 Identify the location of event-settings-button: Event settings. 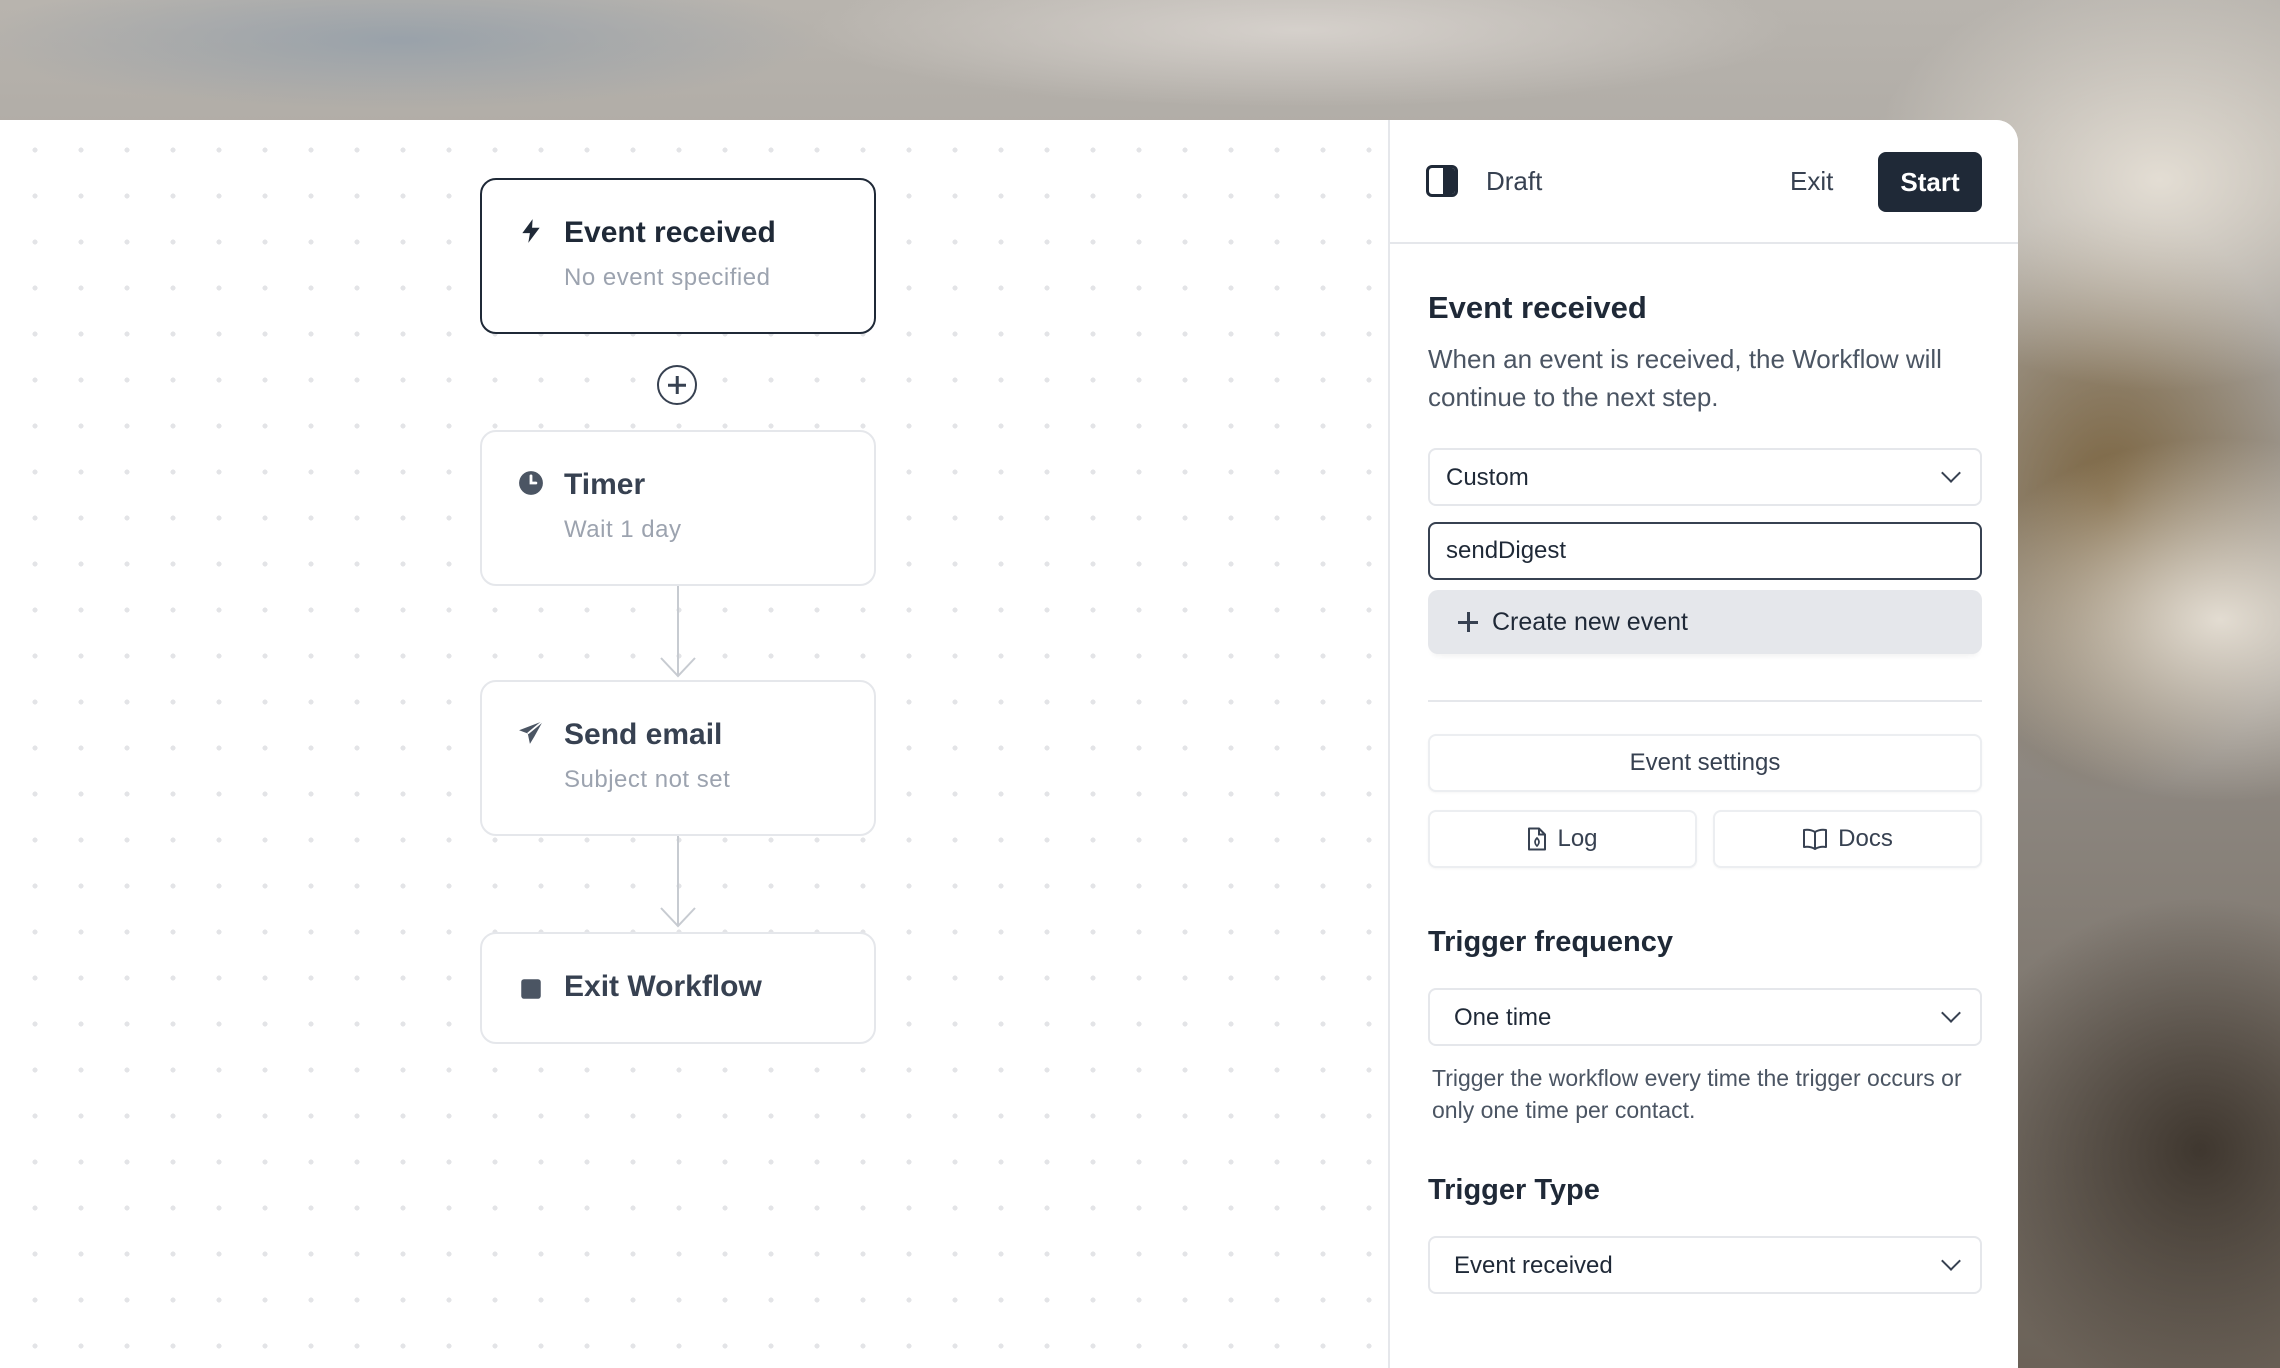
(1705, 763).